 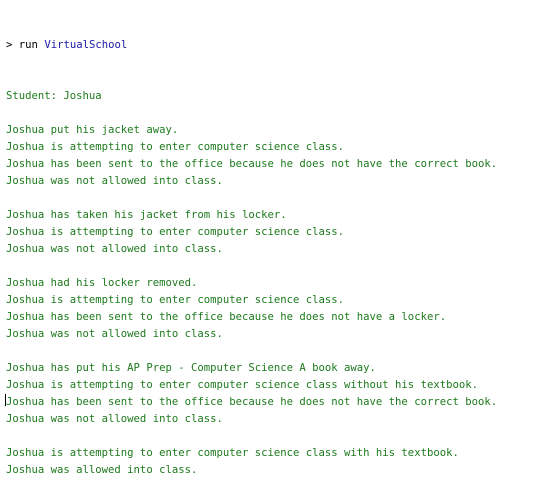 What do you see at coordinates (28, 45) in the screenshot?
I see `command-keyword: run` at bounding box center [28, 45].